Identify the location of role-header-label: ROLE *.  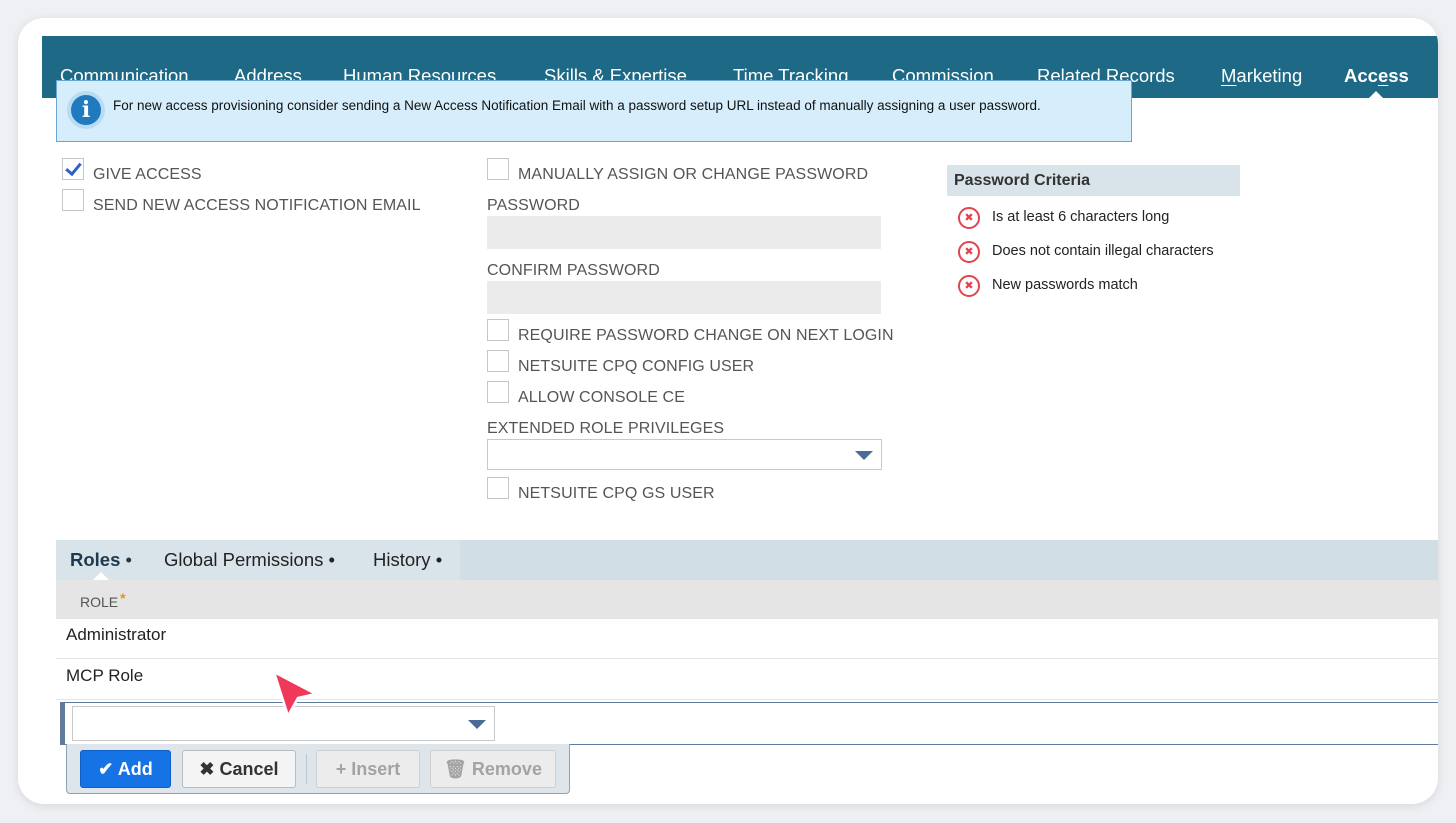
(103, 600).